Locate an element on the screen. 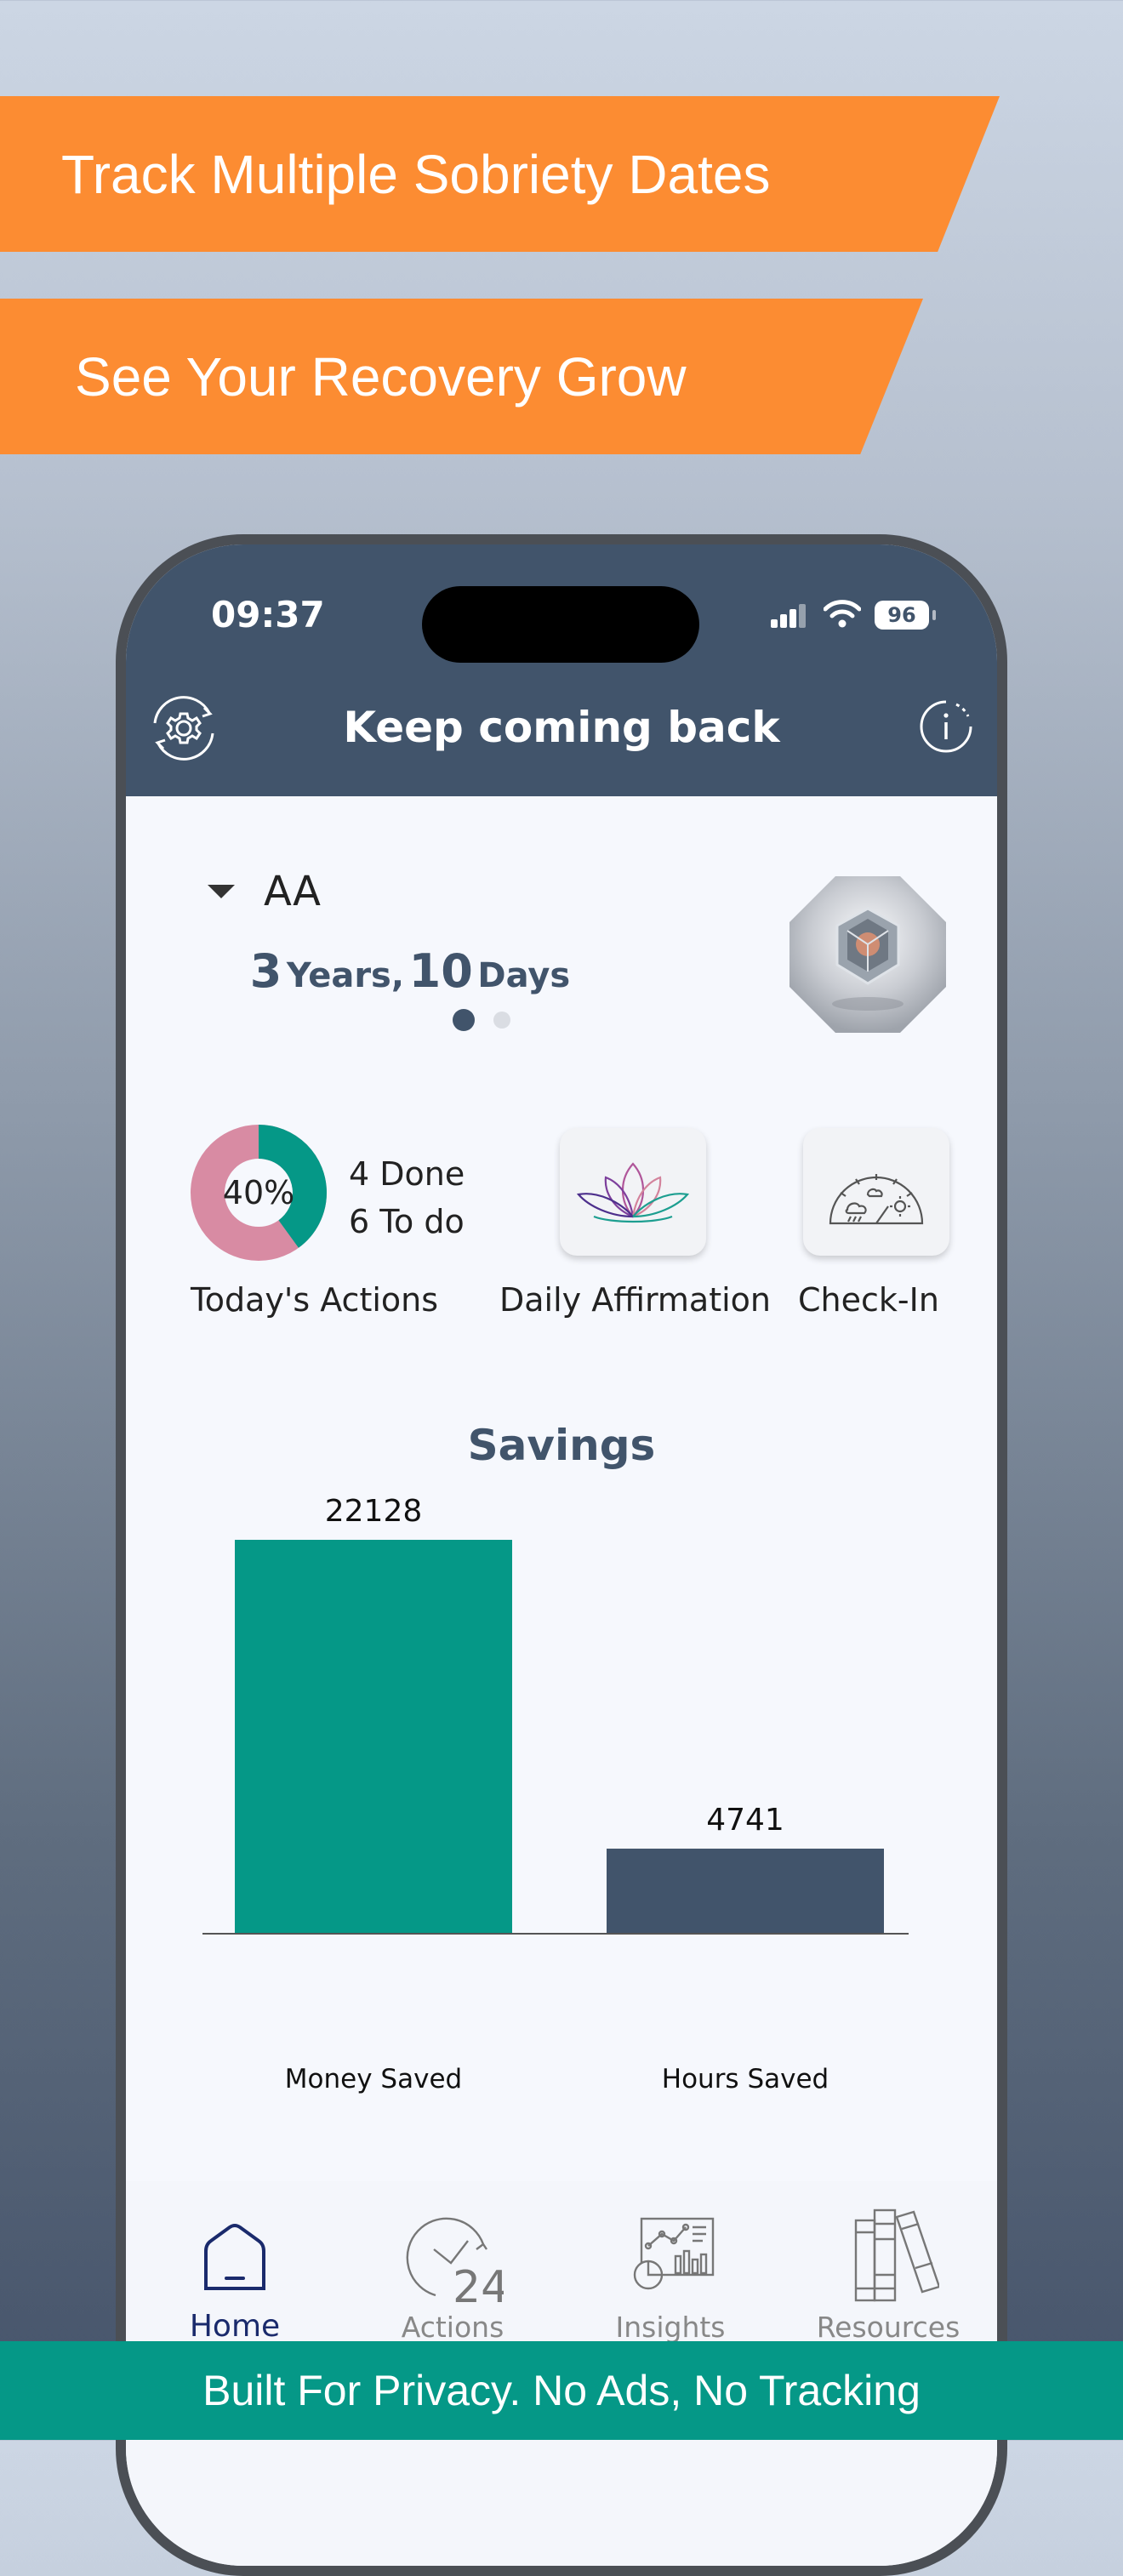 This screenshot has height=2576, width=1123. battery-indicator: 96 is located at coordinates (905, 616).